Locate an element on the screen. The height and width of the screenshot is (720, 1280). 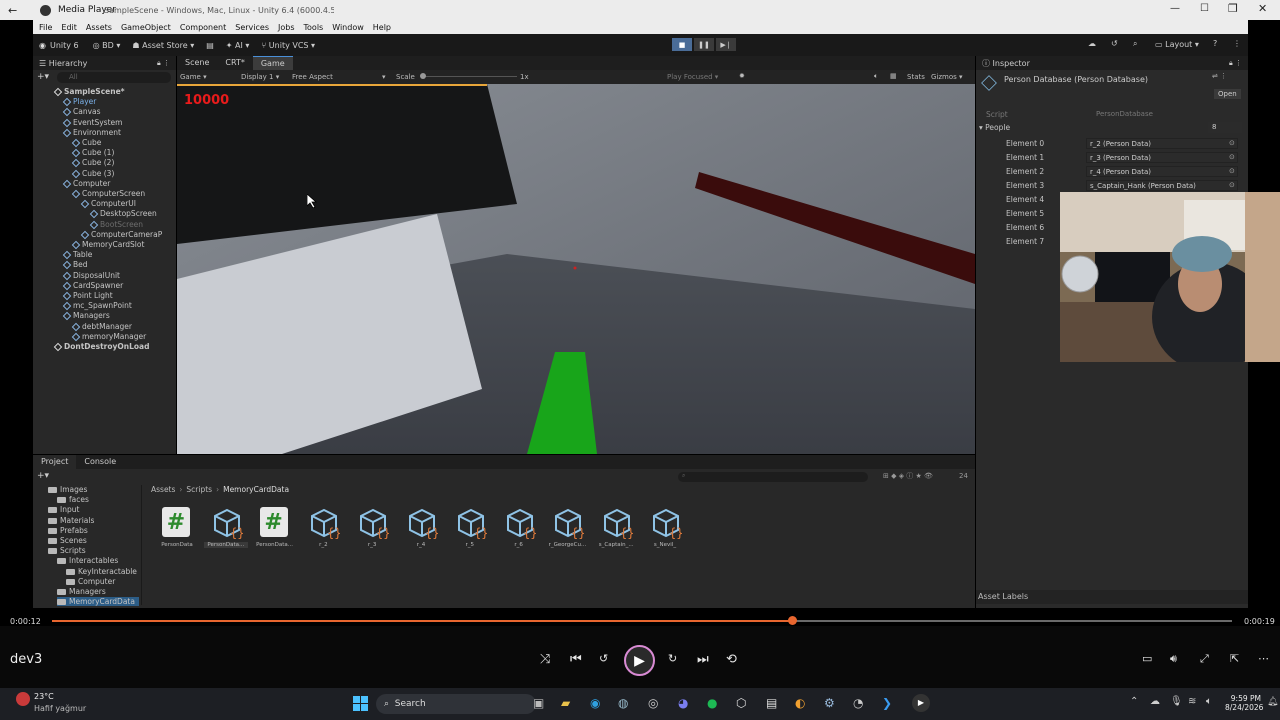
project-folder: Computer is located at coordinates (90, 581).